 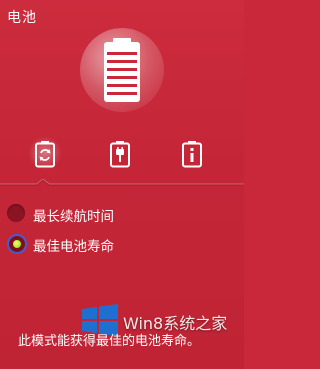 I want to click on mode-selector, so click(x=122, y=153).